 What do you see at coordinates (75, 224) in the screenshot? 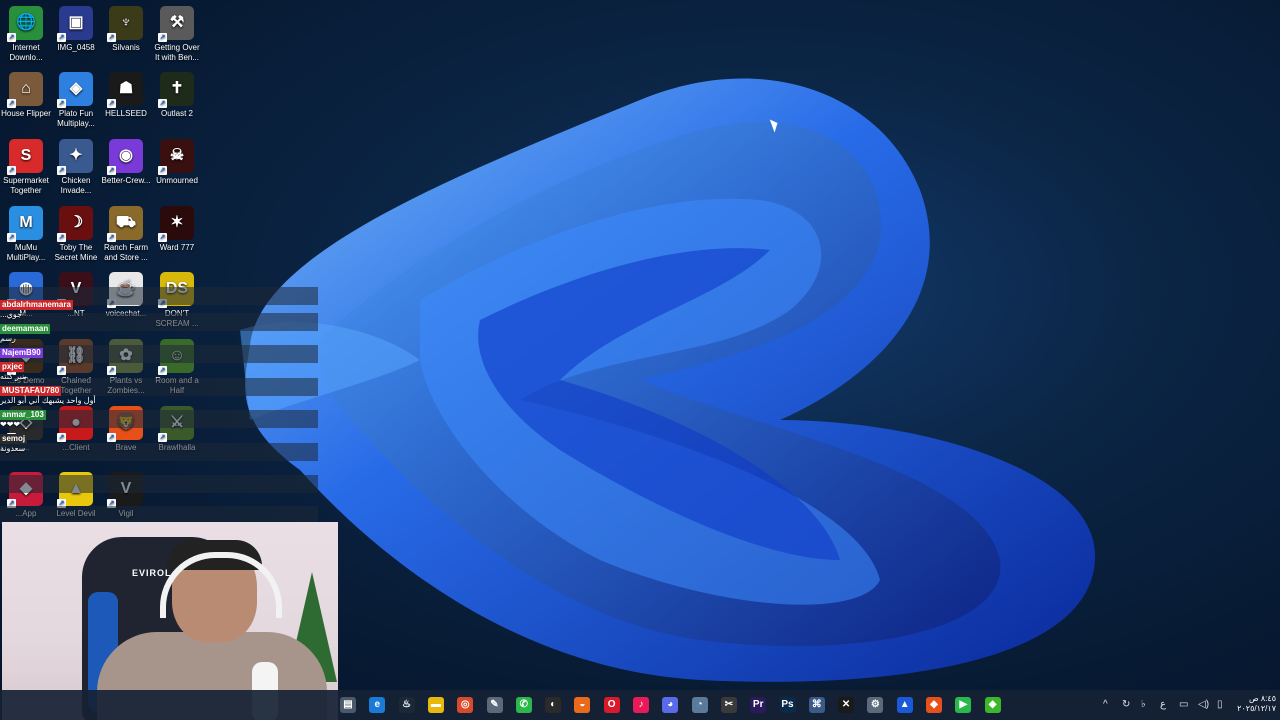
I see `toby-icon: ☽ ↗` at bounding box center [75, 224].